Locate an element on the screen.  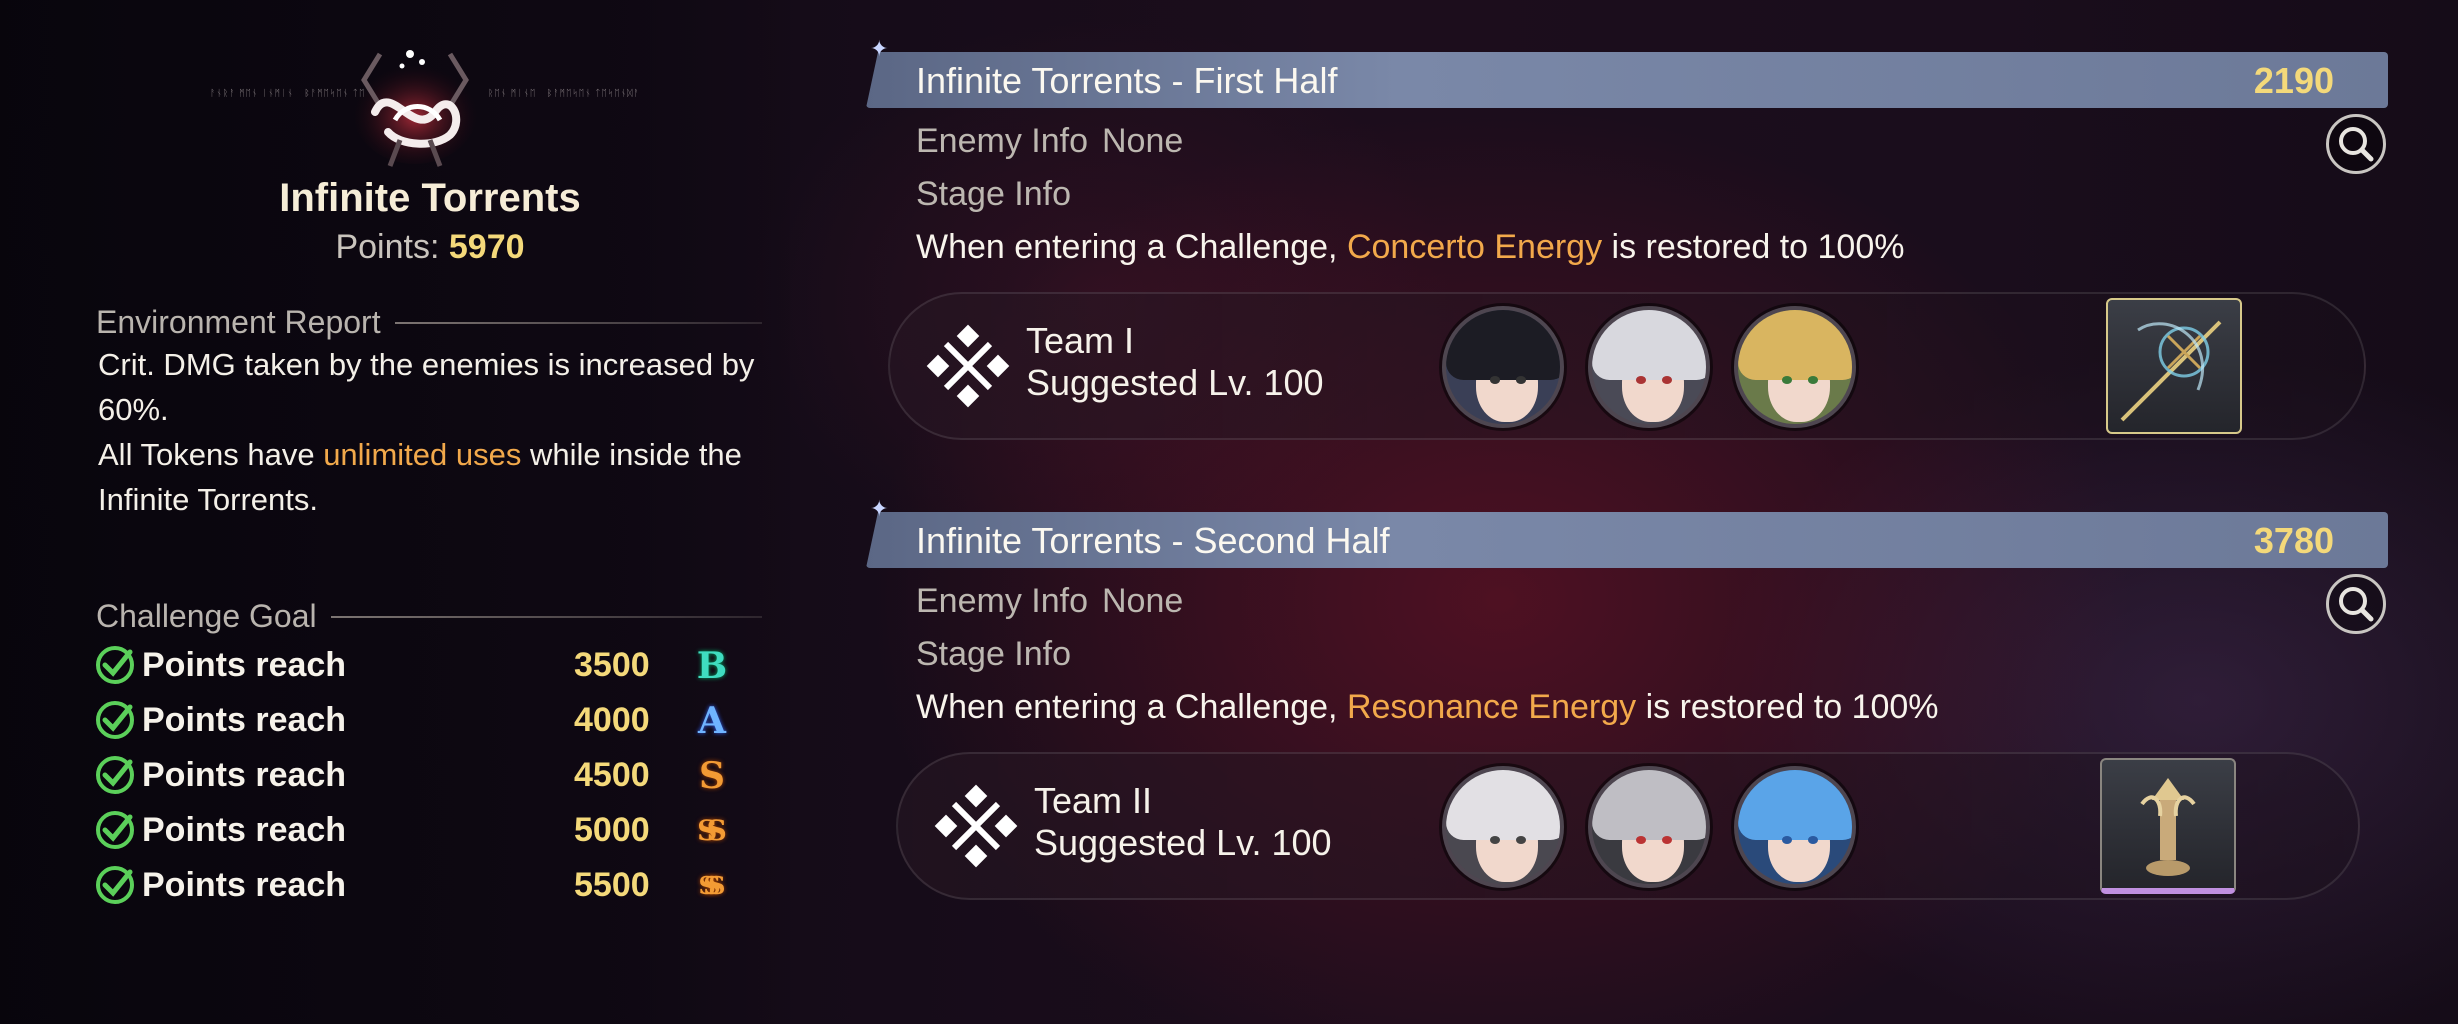
team-panel: Team II Suggested Lv. 100 is located at coordinates (1628, 826).